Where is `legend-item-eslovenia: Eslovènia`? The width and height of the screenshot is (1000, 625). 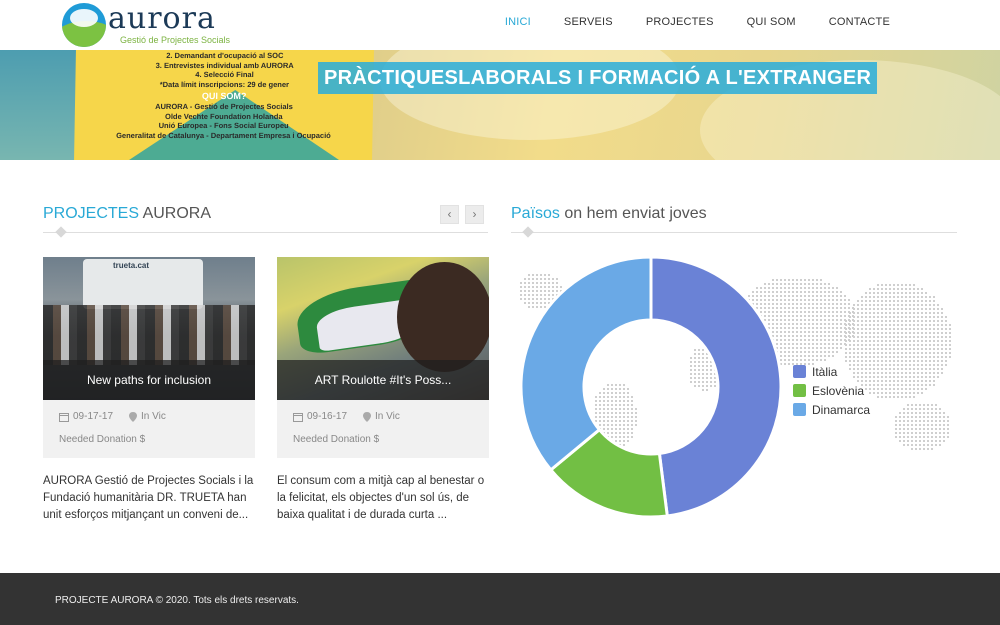 legend-item-eslovenia: Eslovènia is located at coordinates (831, 390).